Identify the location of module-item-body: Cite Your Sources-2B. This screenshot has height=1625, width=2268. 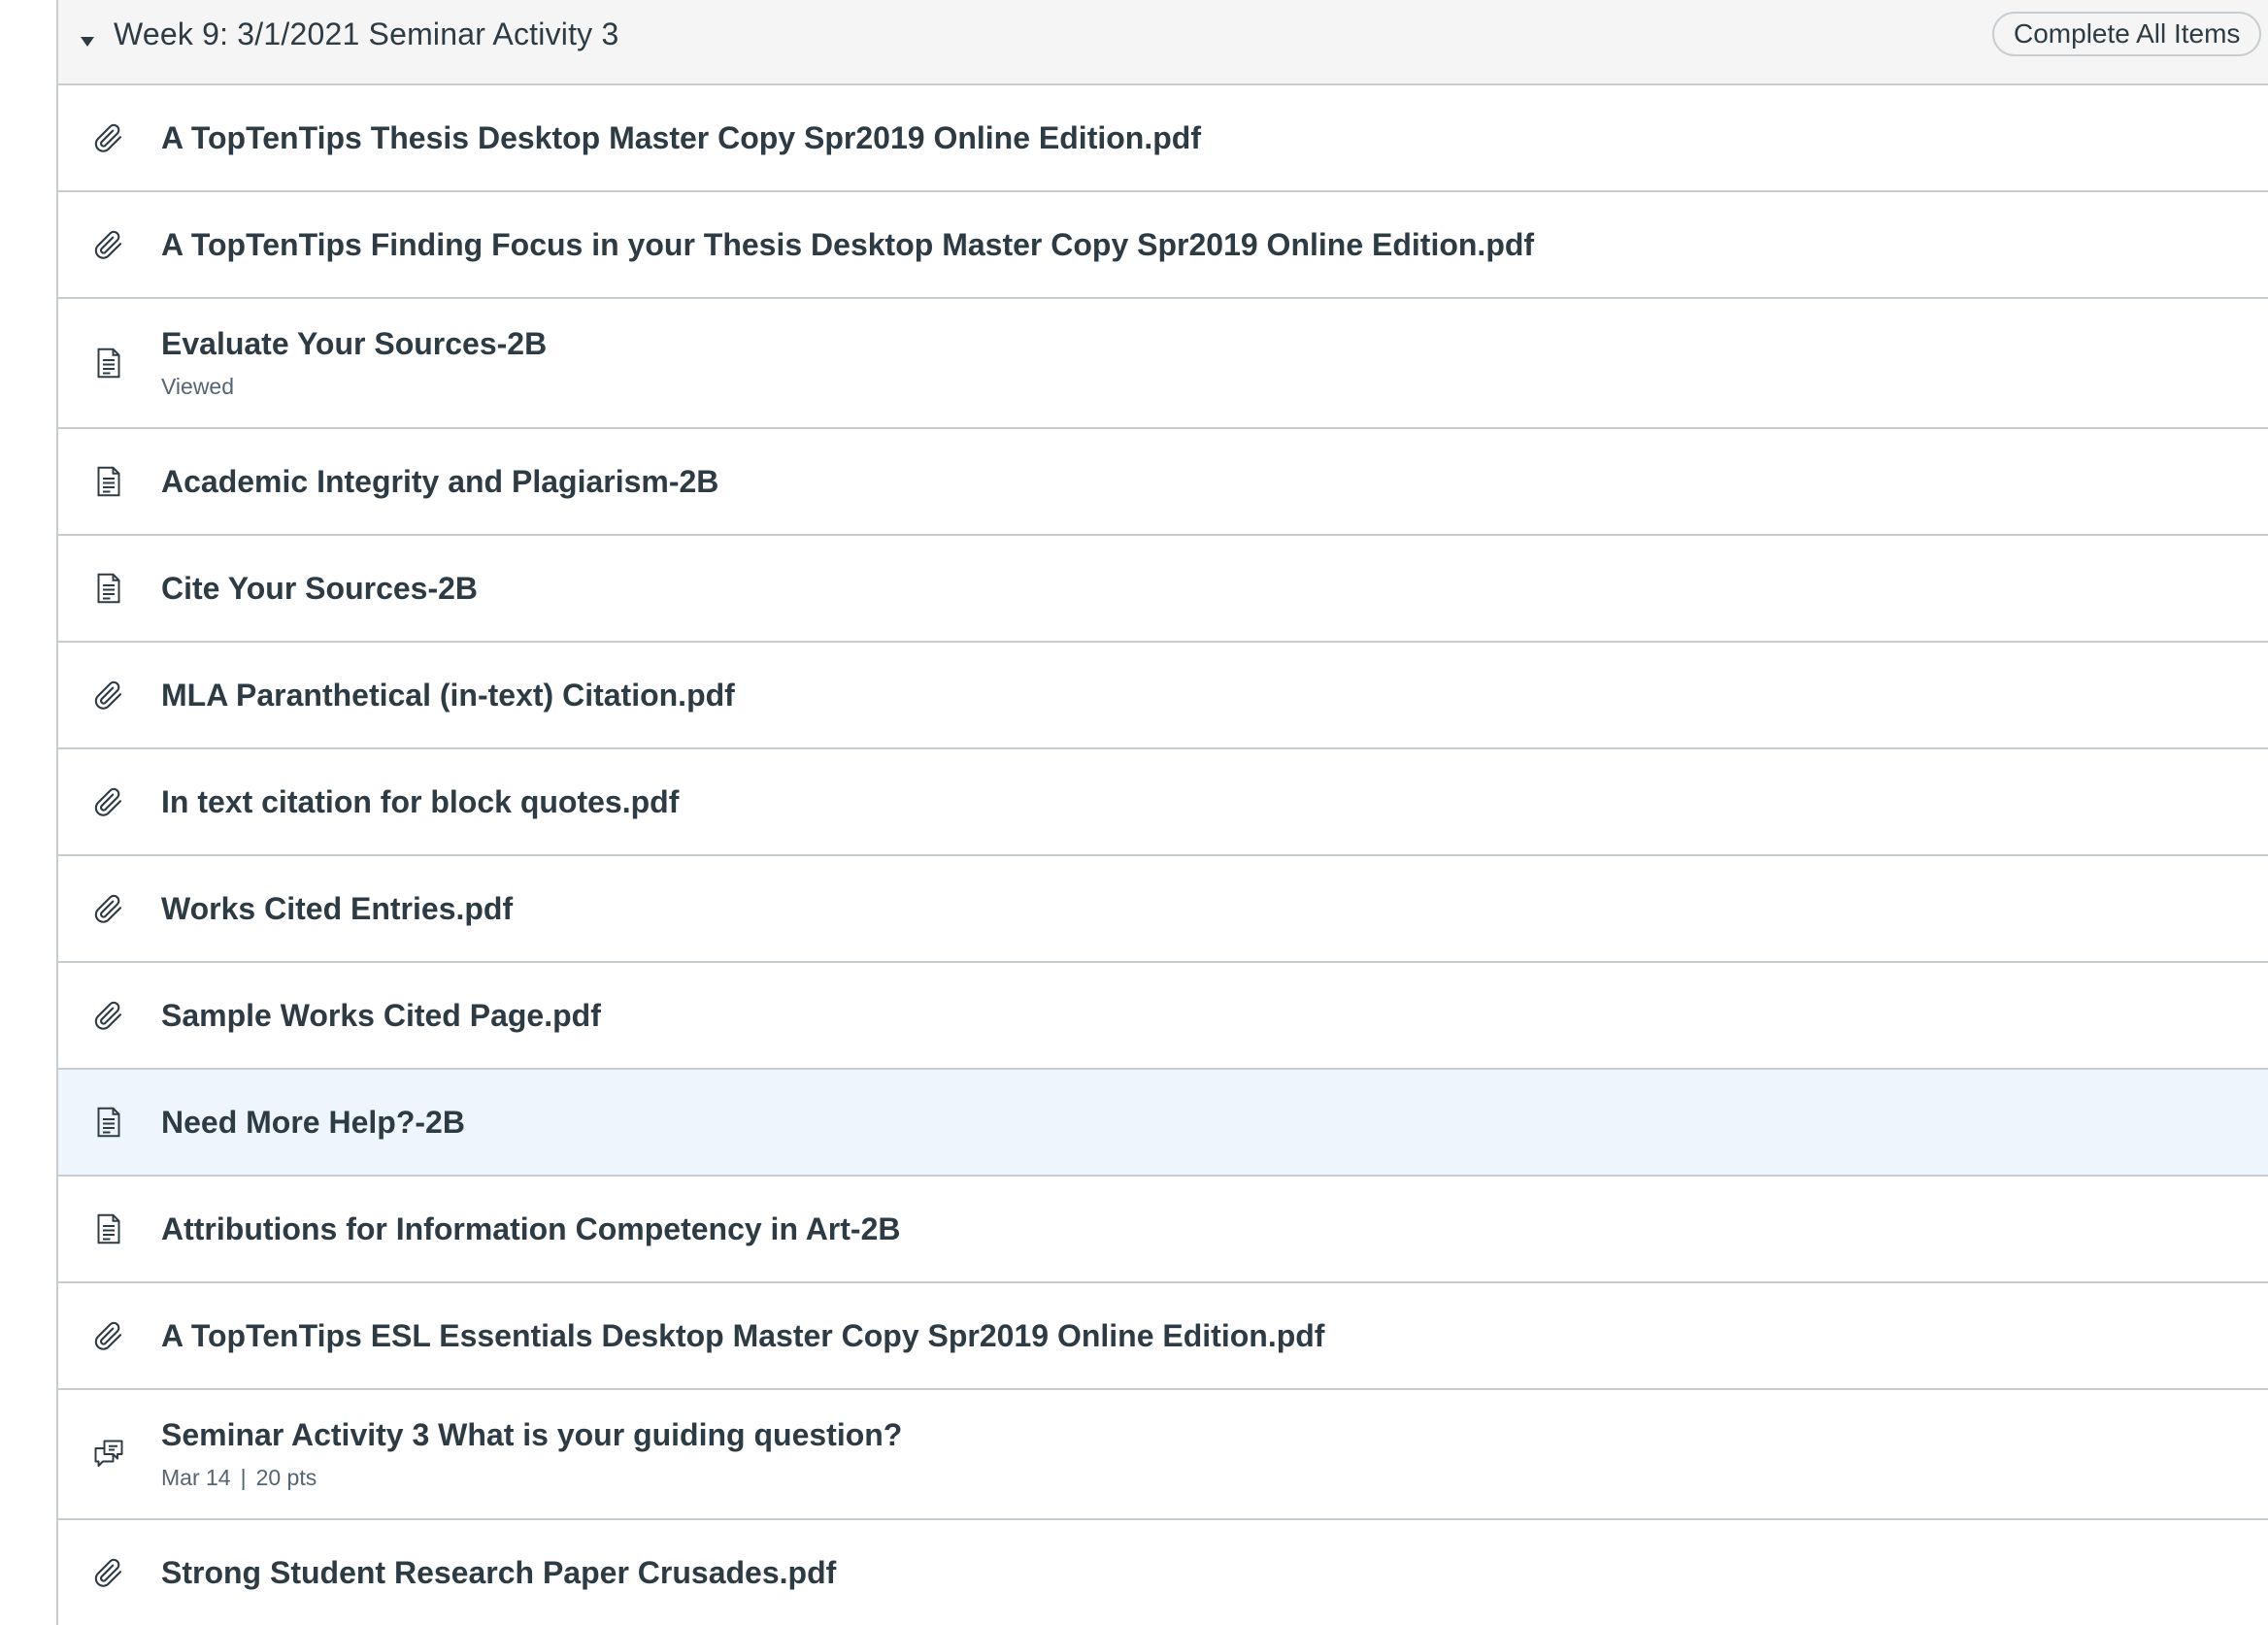
(319, 589).